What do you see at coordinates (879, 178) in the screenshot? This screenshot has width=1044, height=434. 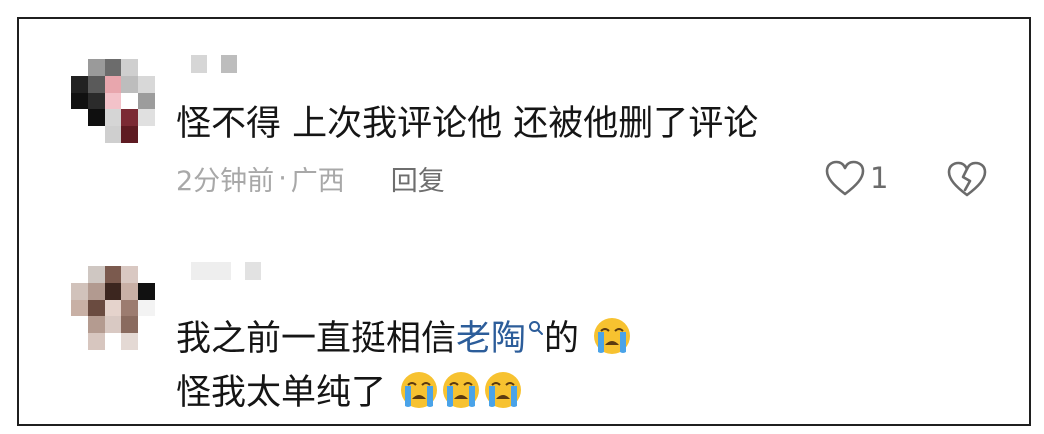 I see `like-count: 1` at bounding box center [879, 178].